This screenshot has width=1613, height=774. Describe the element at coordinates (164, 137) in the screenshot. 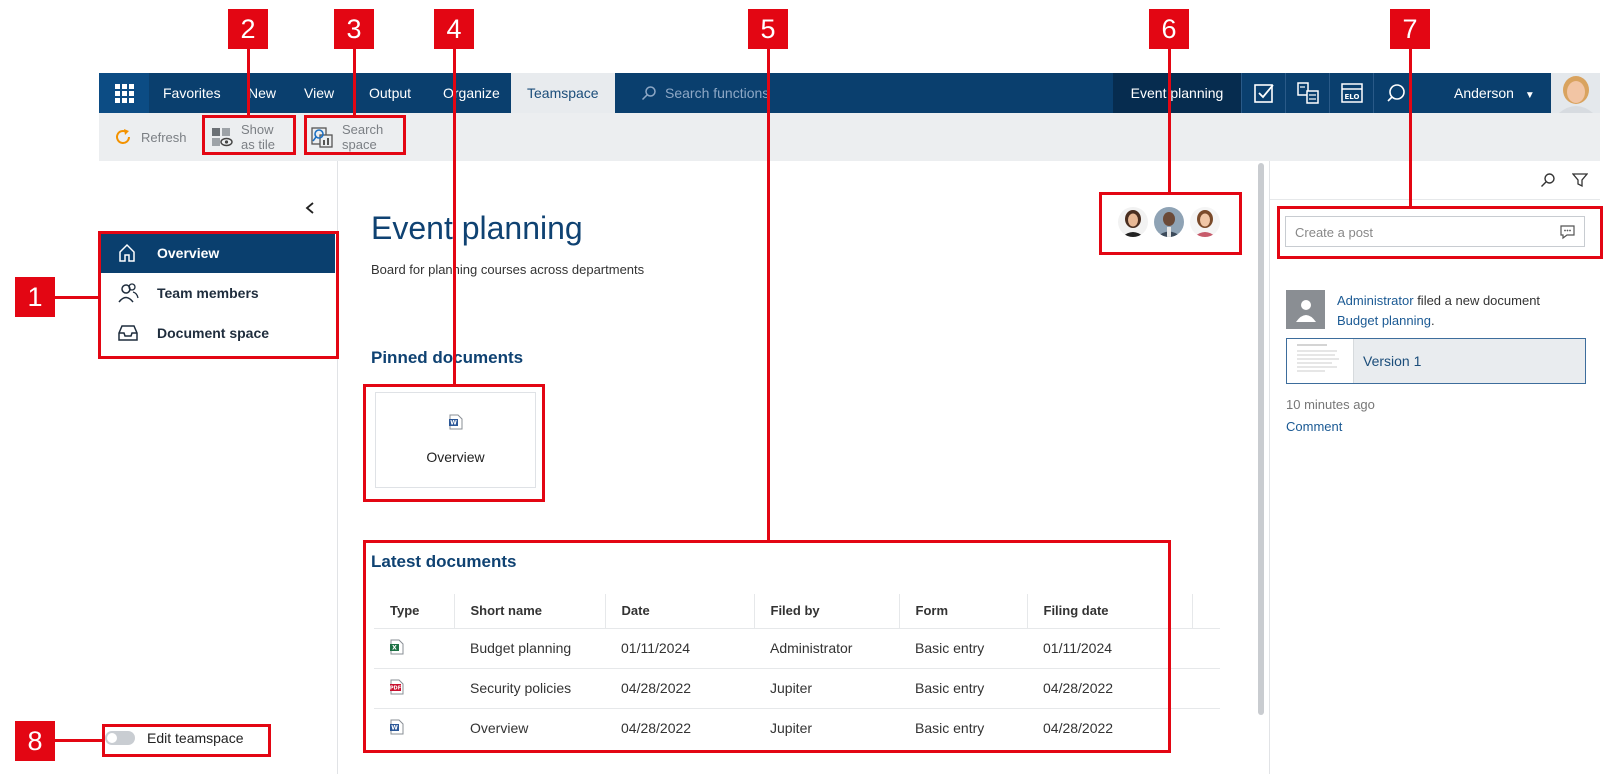

I see `refresh-label: Refresh` at that location.